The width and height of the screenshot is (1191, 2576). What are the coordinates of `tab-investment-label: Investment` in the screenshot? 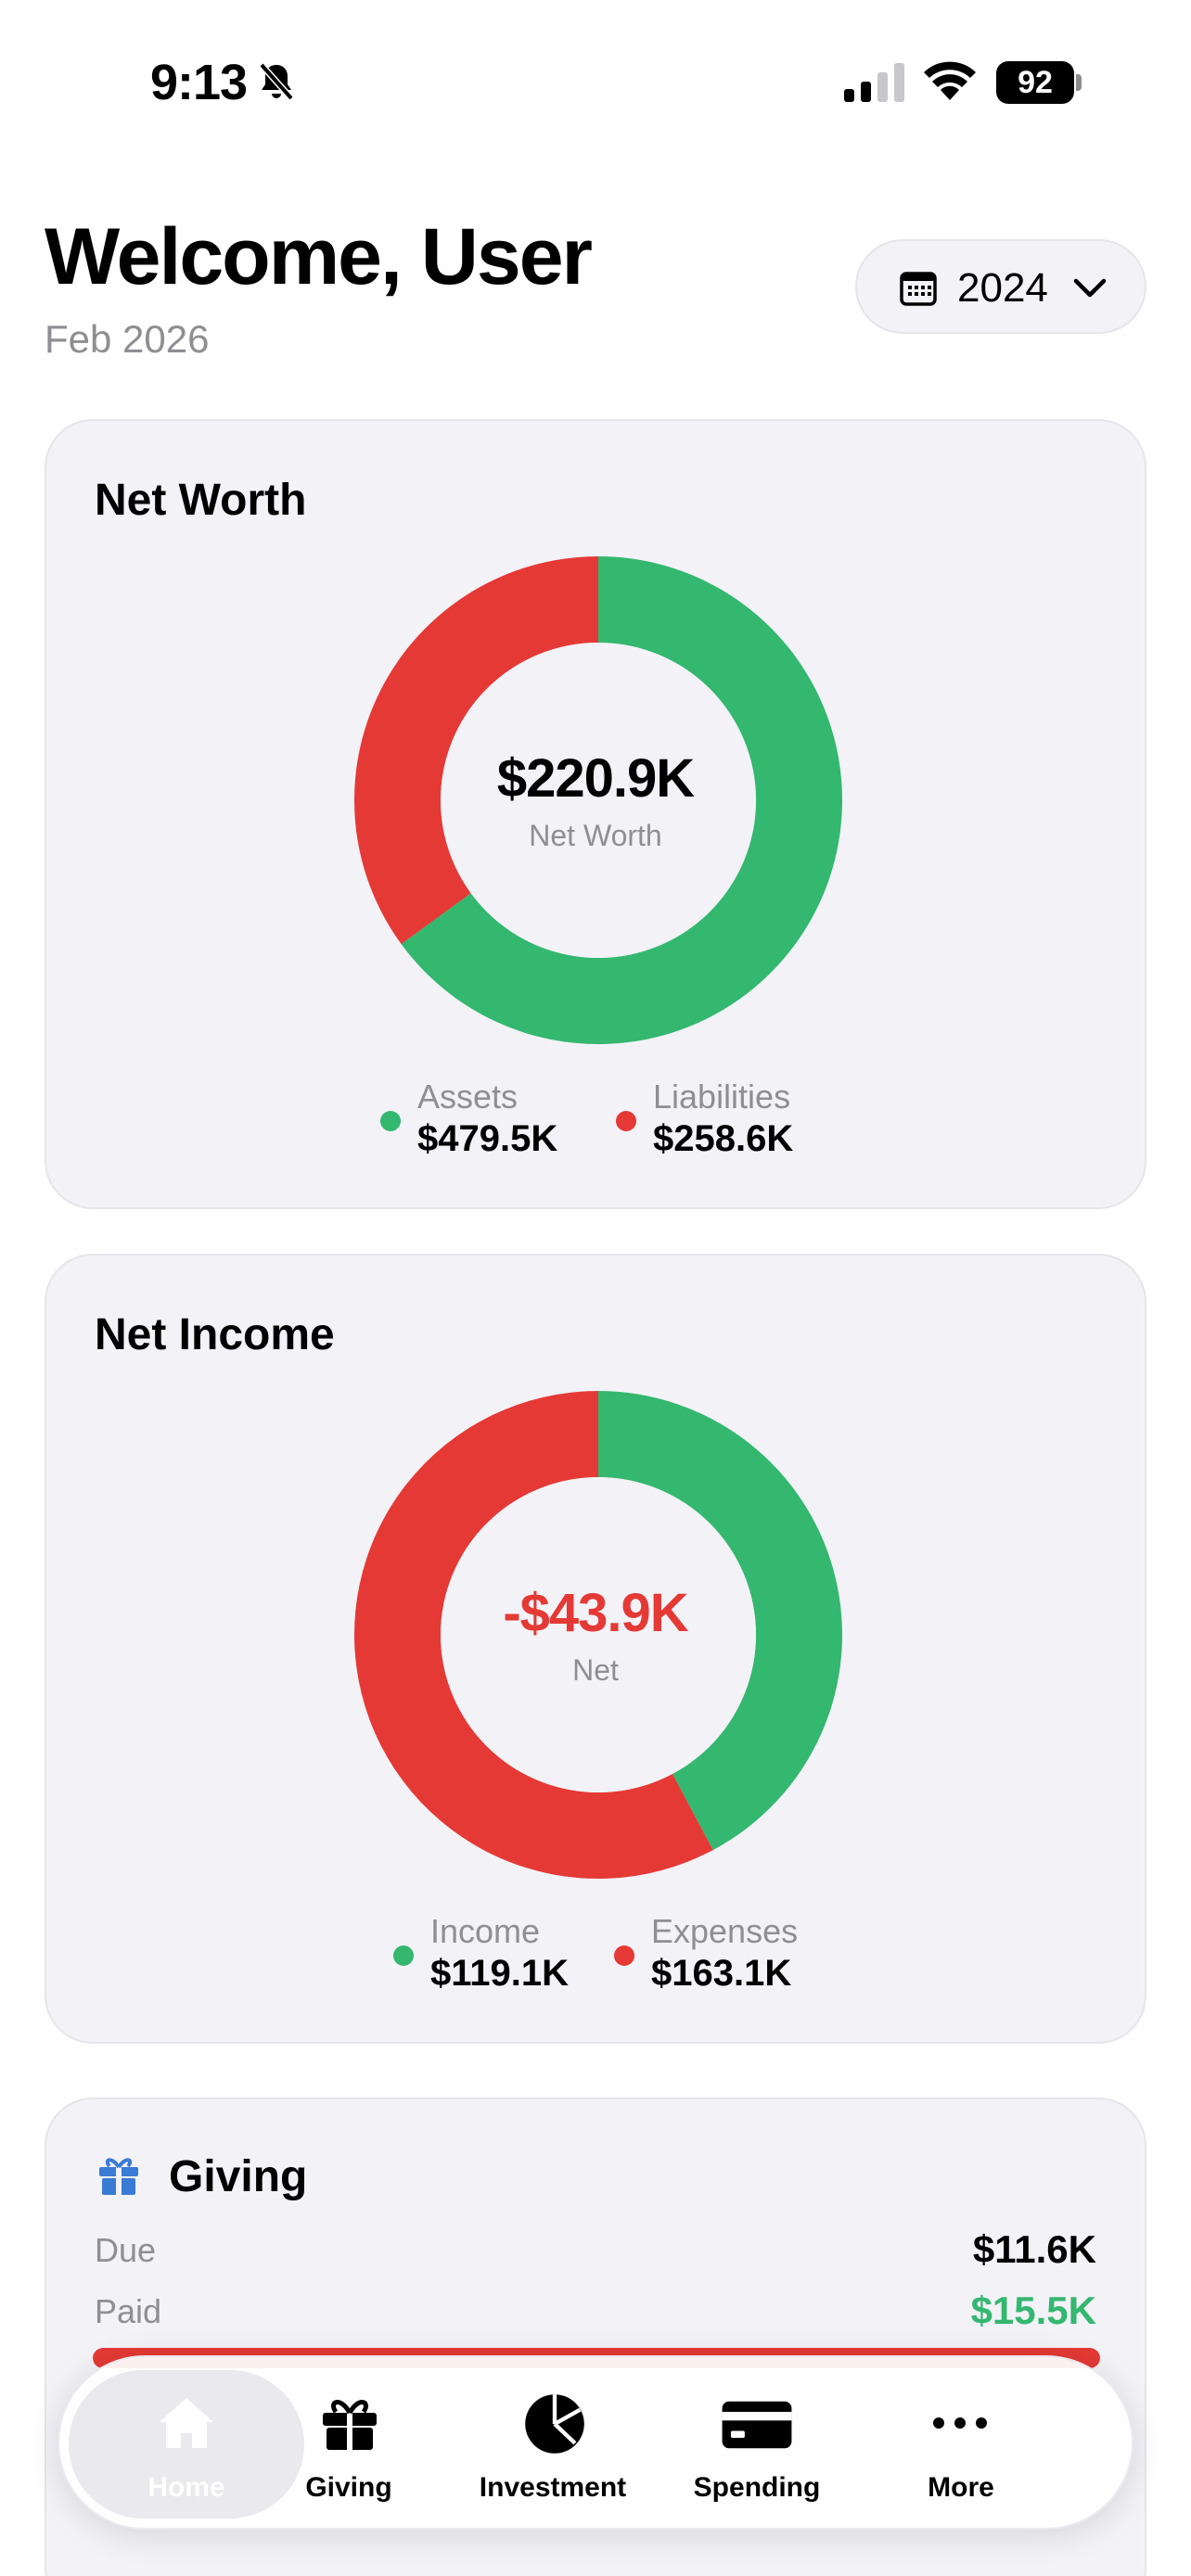 It's located at (553, 2487).